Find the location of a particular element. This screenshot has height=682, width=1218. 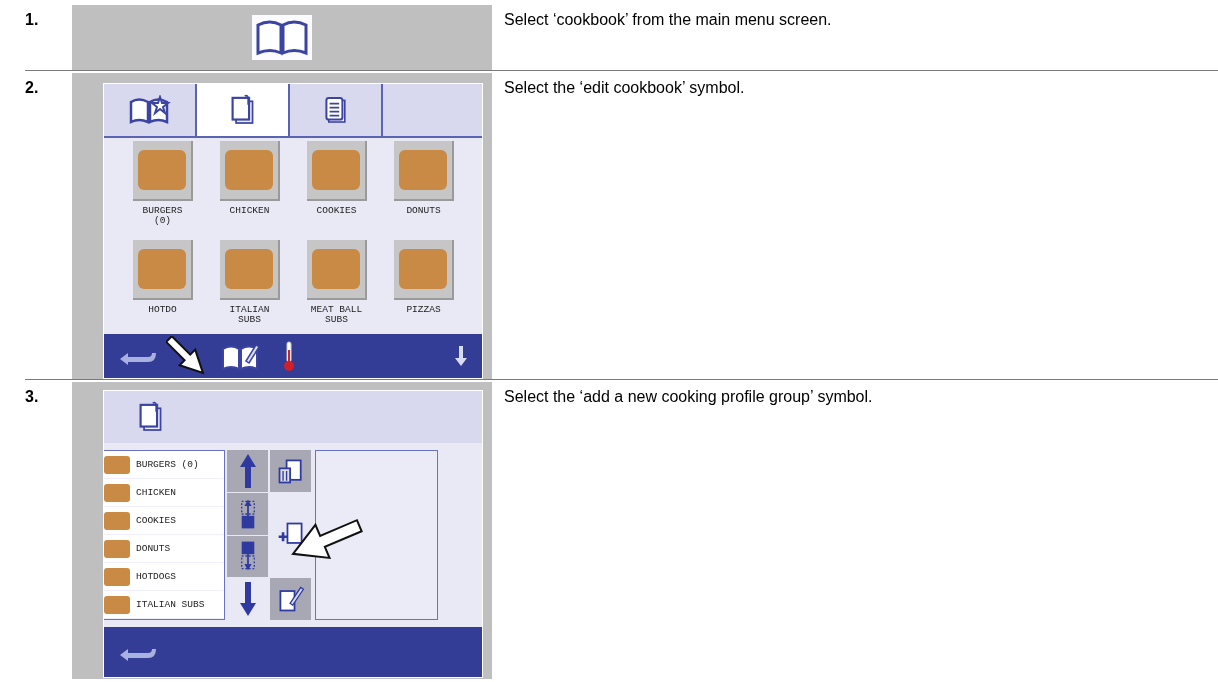

pointer-arrow is located at coordinates (186, 356).